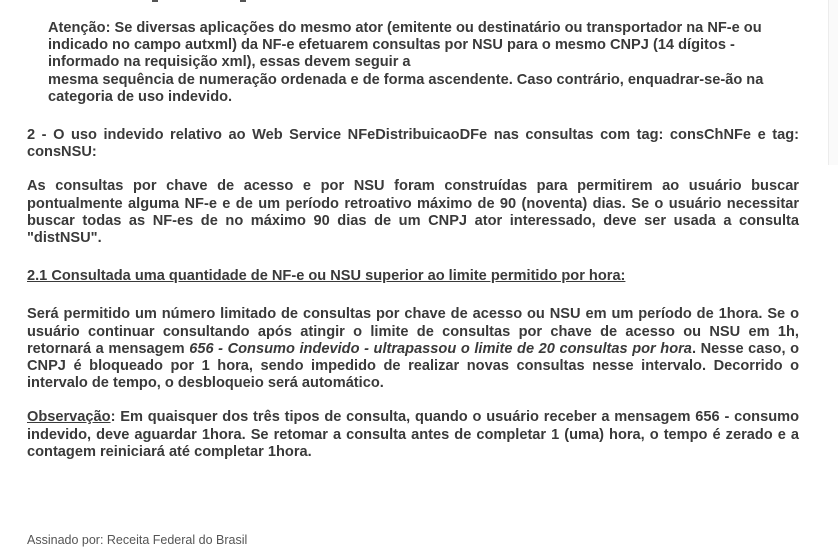 The image size is (838, 555). Describe the element at coordinates (137, 540) in the screenshot. I see `signature-footer: Assinado por: Receita Federal do Brasil` at that location.